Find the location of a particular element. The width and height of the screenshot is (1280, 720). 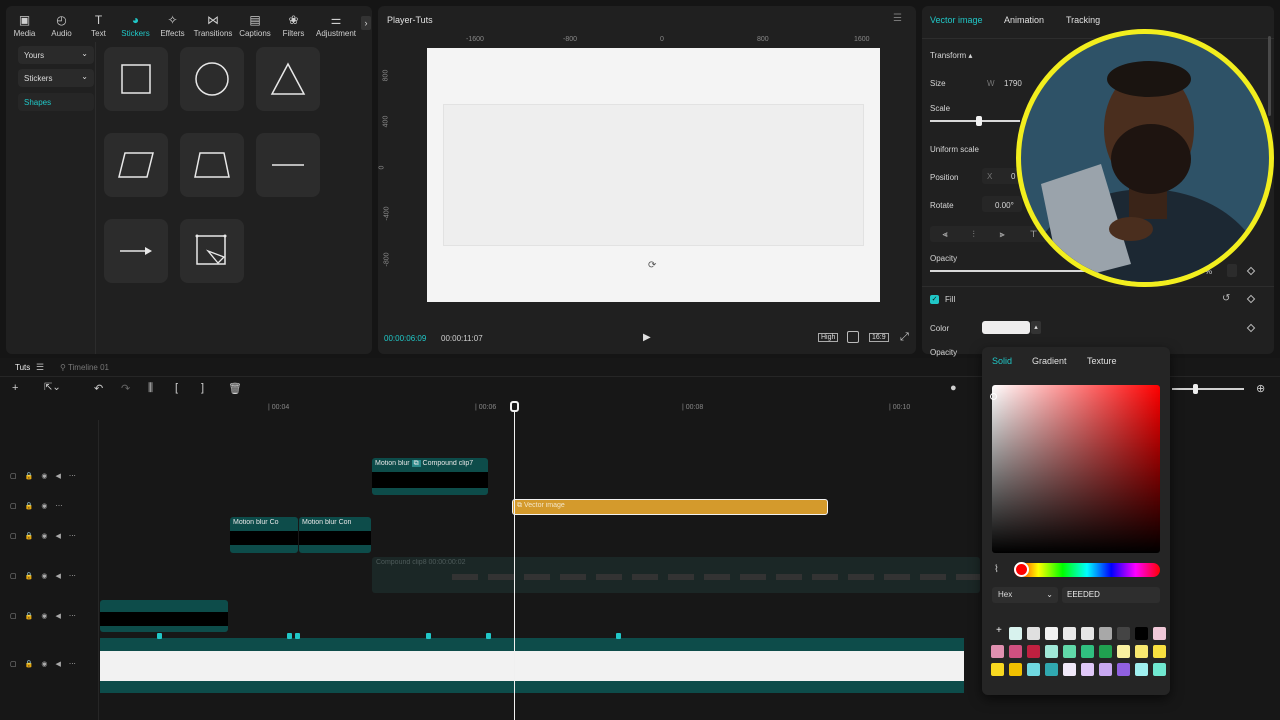

zoom-slider-thumb is located at coordinates (1195, 389).